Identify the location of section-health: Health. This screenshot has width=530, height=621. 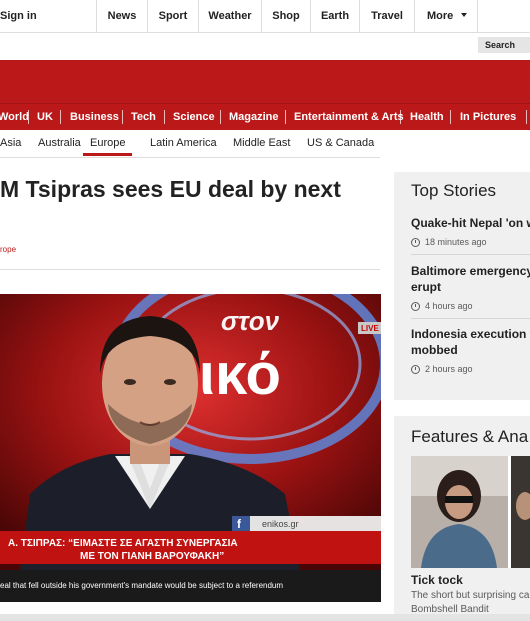
(427, 117).